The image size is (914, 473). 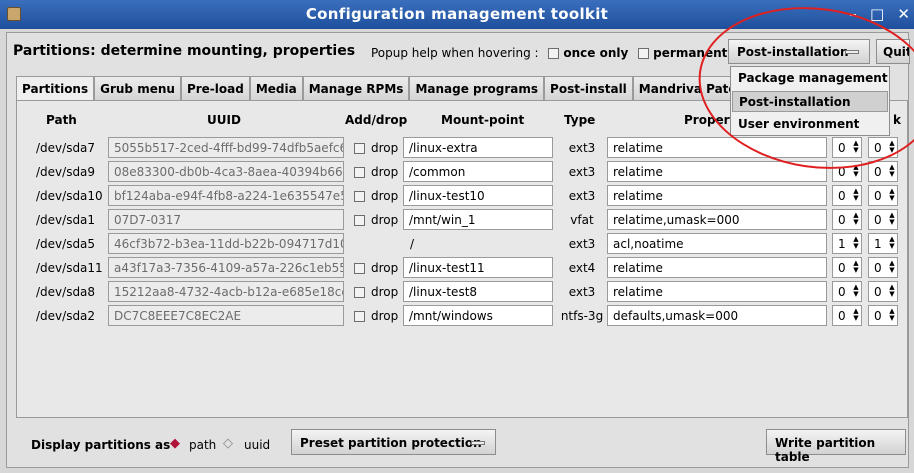 What do you see at coordinates (69, 268) in the screenshot?
I see `partition-path: /dev/sda11` at bounding box center [69, 268].